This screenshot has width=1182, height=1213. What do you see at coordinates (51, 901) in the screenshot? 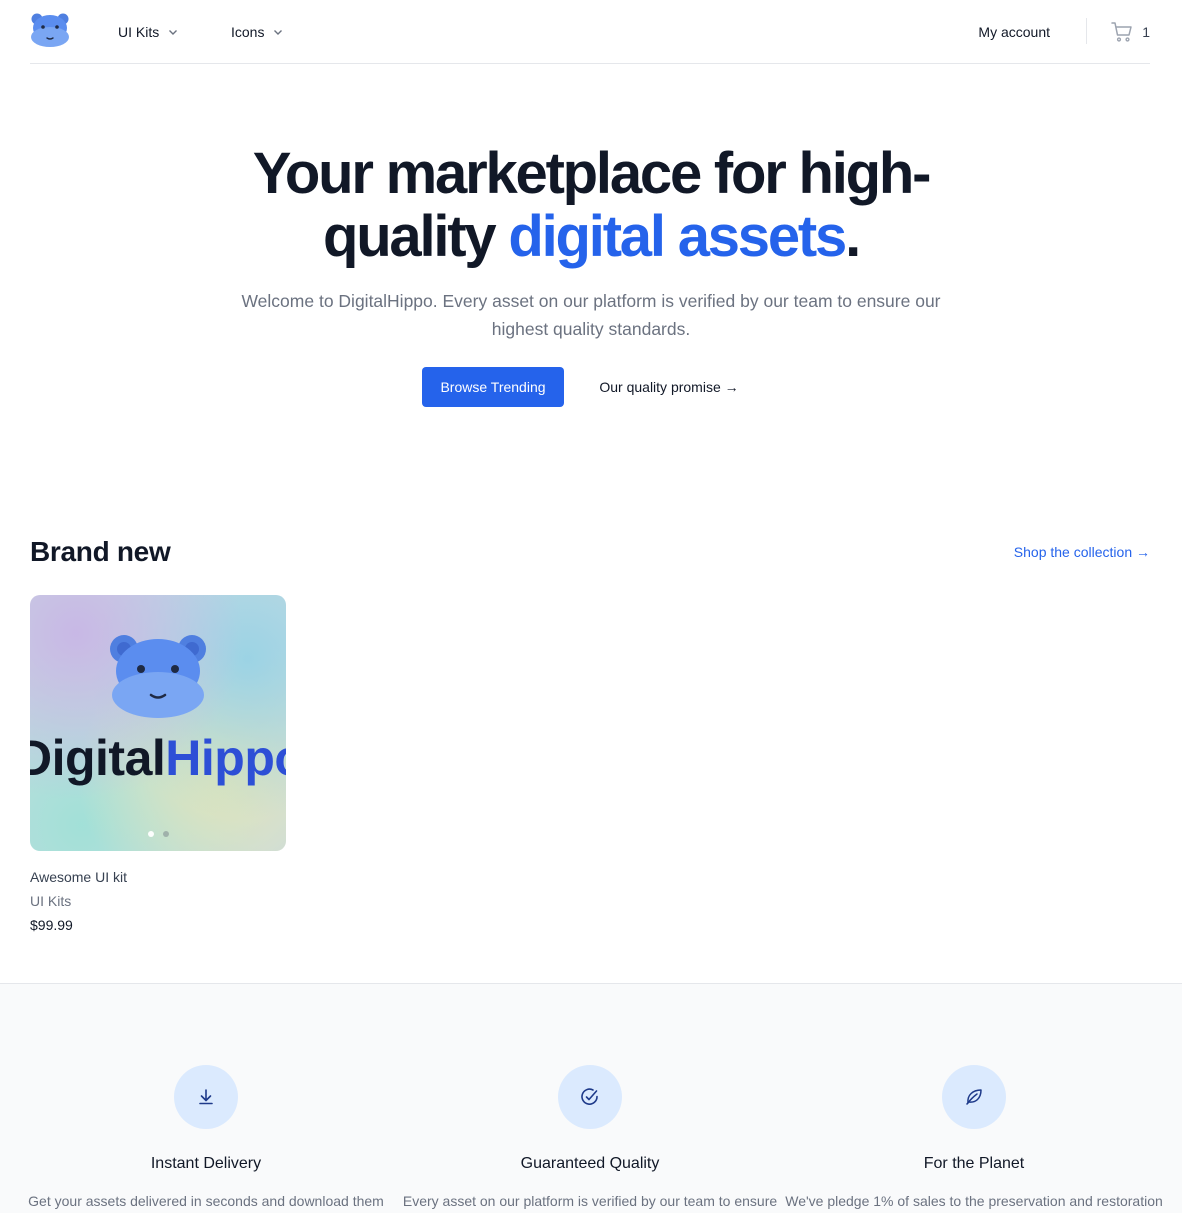
I see `product-category: UI Kits` at bounding box center [51, 901].